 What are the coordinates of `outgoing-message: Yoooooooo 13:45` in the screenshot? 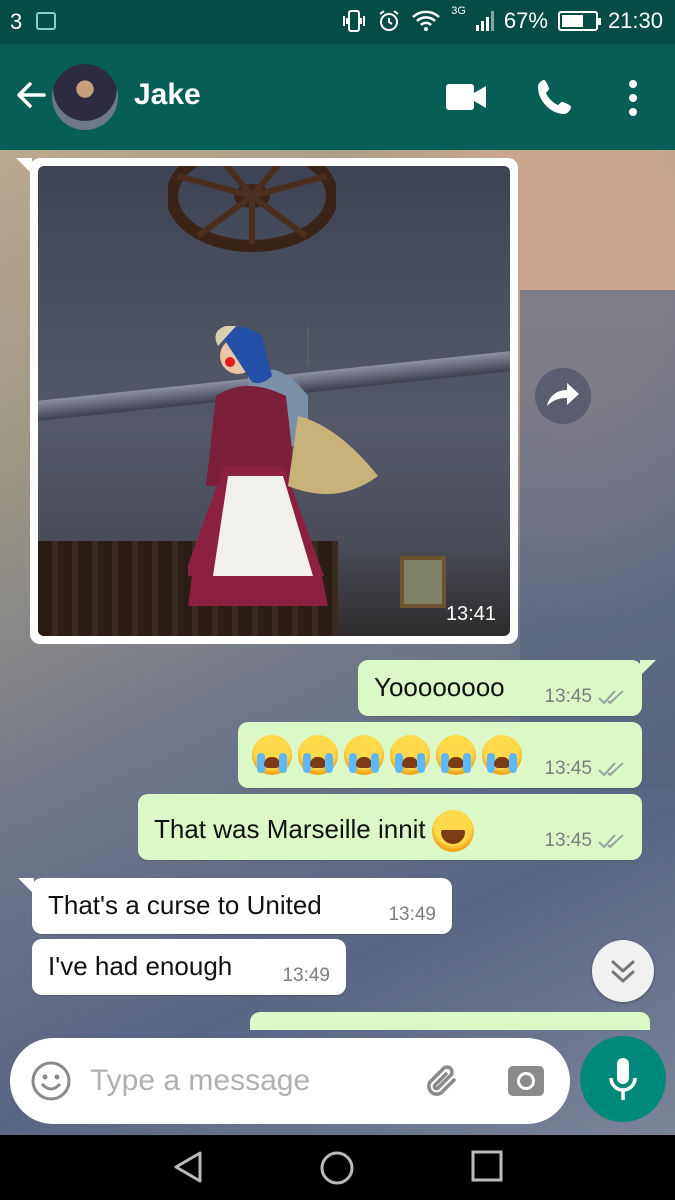 It's located at (507, 688).